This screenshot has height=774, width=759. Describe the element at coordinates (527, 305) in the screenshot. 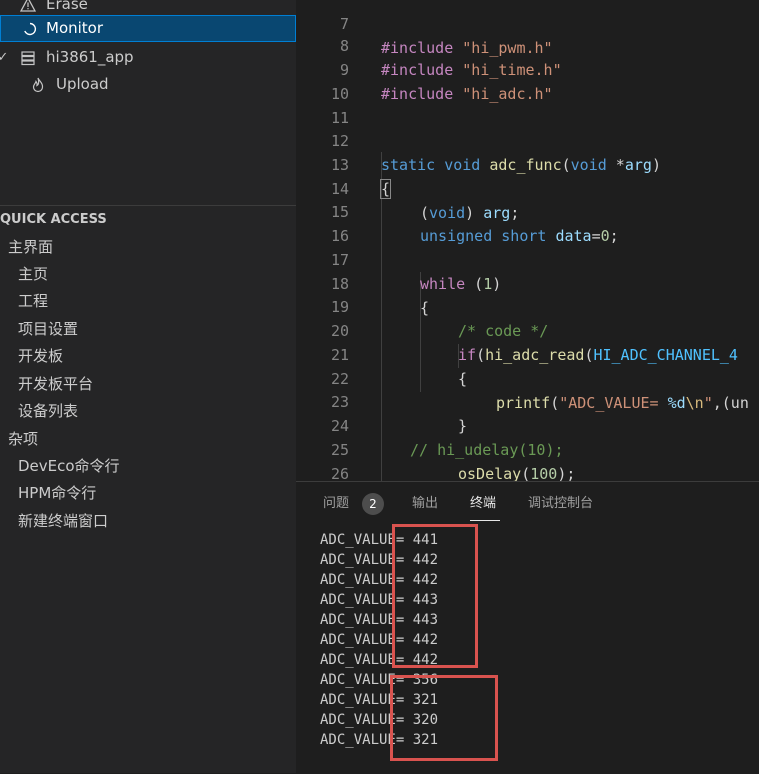

I see `code-line: 19 /* code */` at that location.